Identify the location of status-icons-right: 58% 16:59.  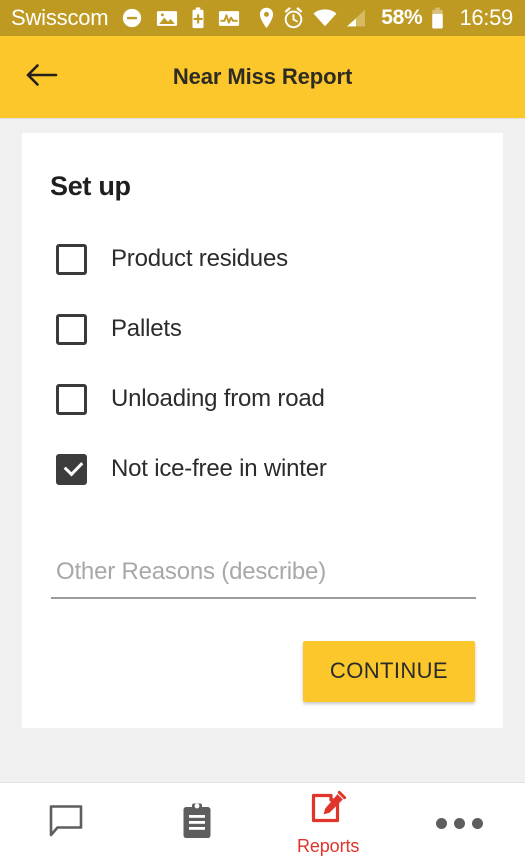
(386, 18).